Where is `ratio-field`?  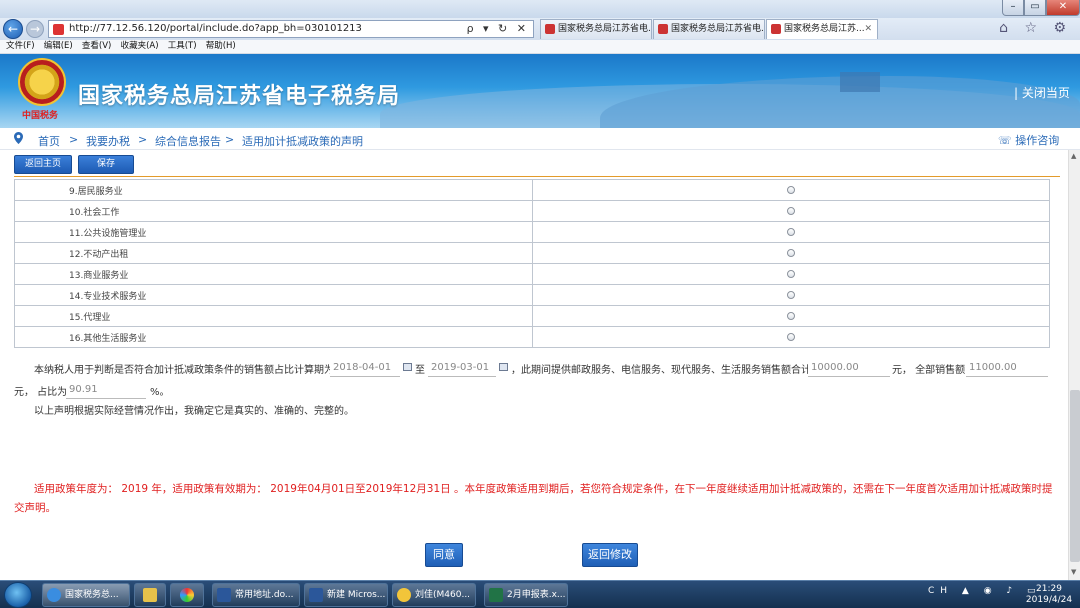 ratio-field is located at coordinates (106, 390).